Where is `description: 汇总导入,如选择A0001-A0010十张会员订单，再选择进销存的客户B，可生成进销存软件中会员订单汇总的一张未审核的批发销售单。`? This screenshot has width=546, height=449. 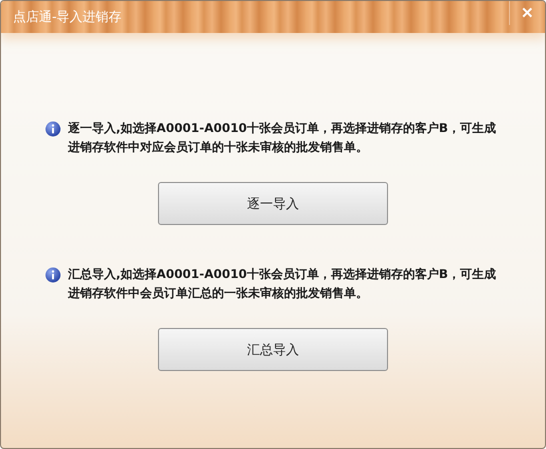 description: 汇总导入,如选择A0001-A0010十张会员订单，再选择进销存的客户B，可生成进销存软件中会员订单汇总的一张未审核的批发销售单。 is located at coordinates (283, 284).